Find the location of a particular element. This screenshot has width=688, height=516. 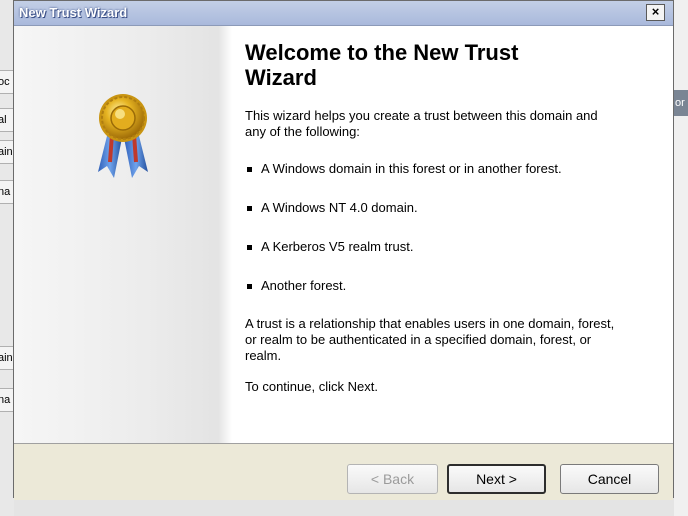

button-bar: < Back Next > Cancel is located at coordinates (343, 471).